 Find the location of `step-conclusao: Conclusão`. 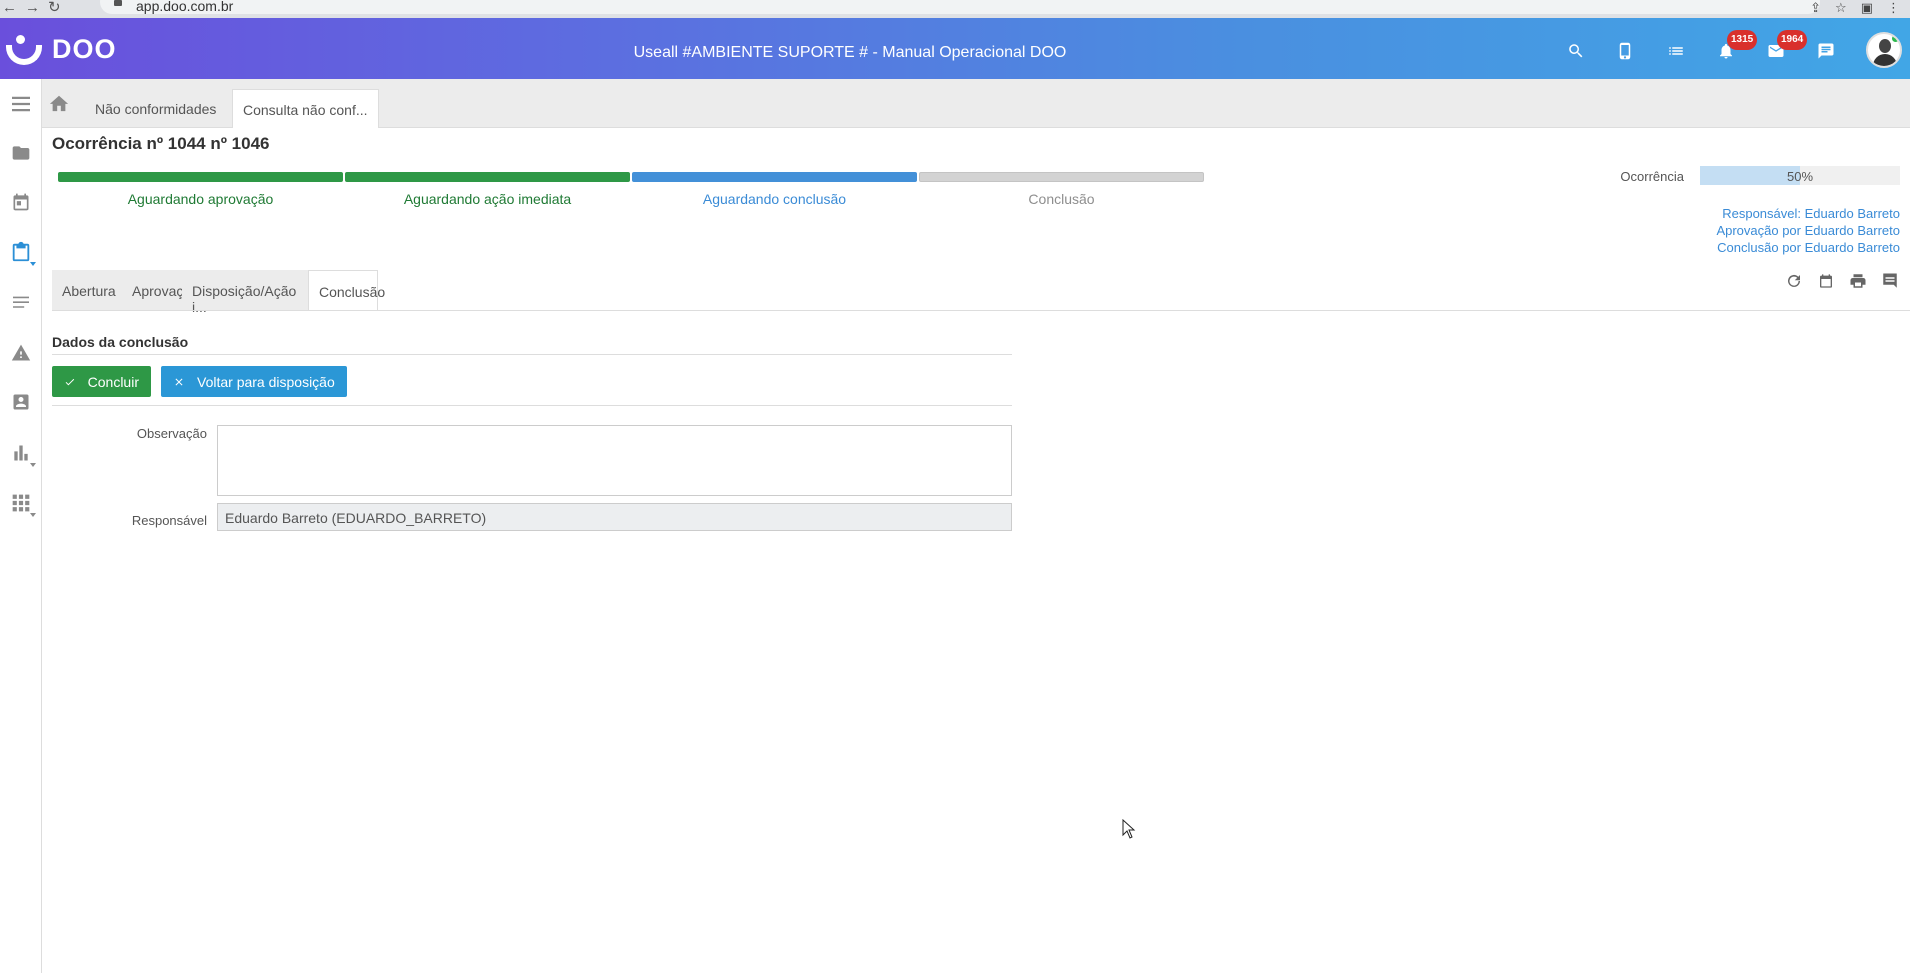

step-conclusao: Conclusão is located at coordinates (1061, 189).